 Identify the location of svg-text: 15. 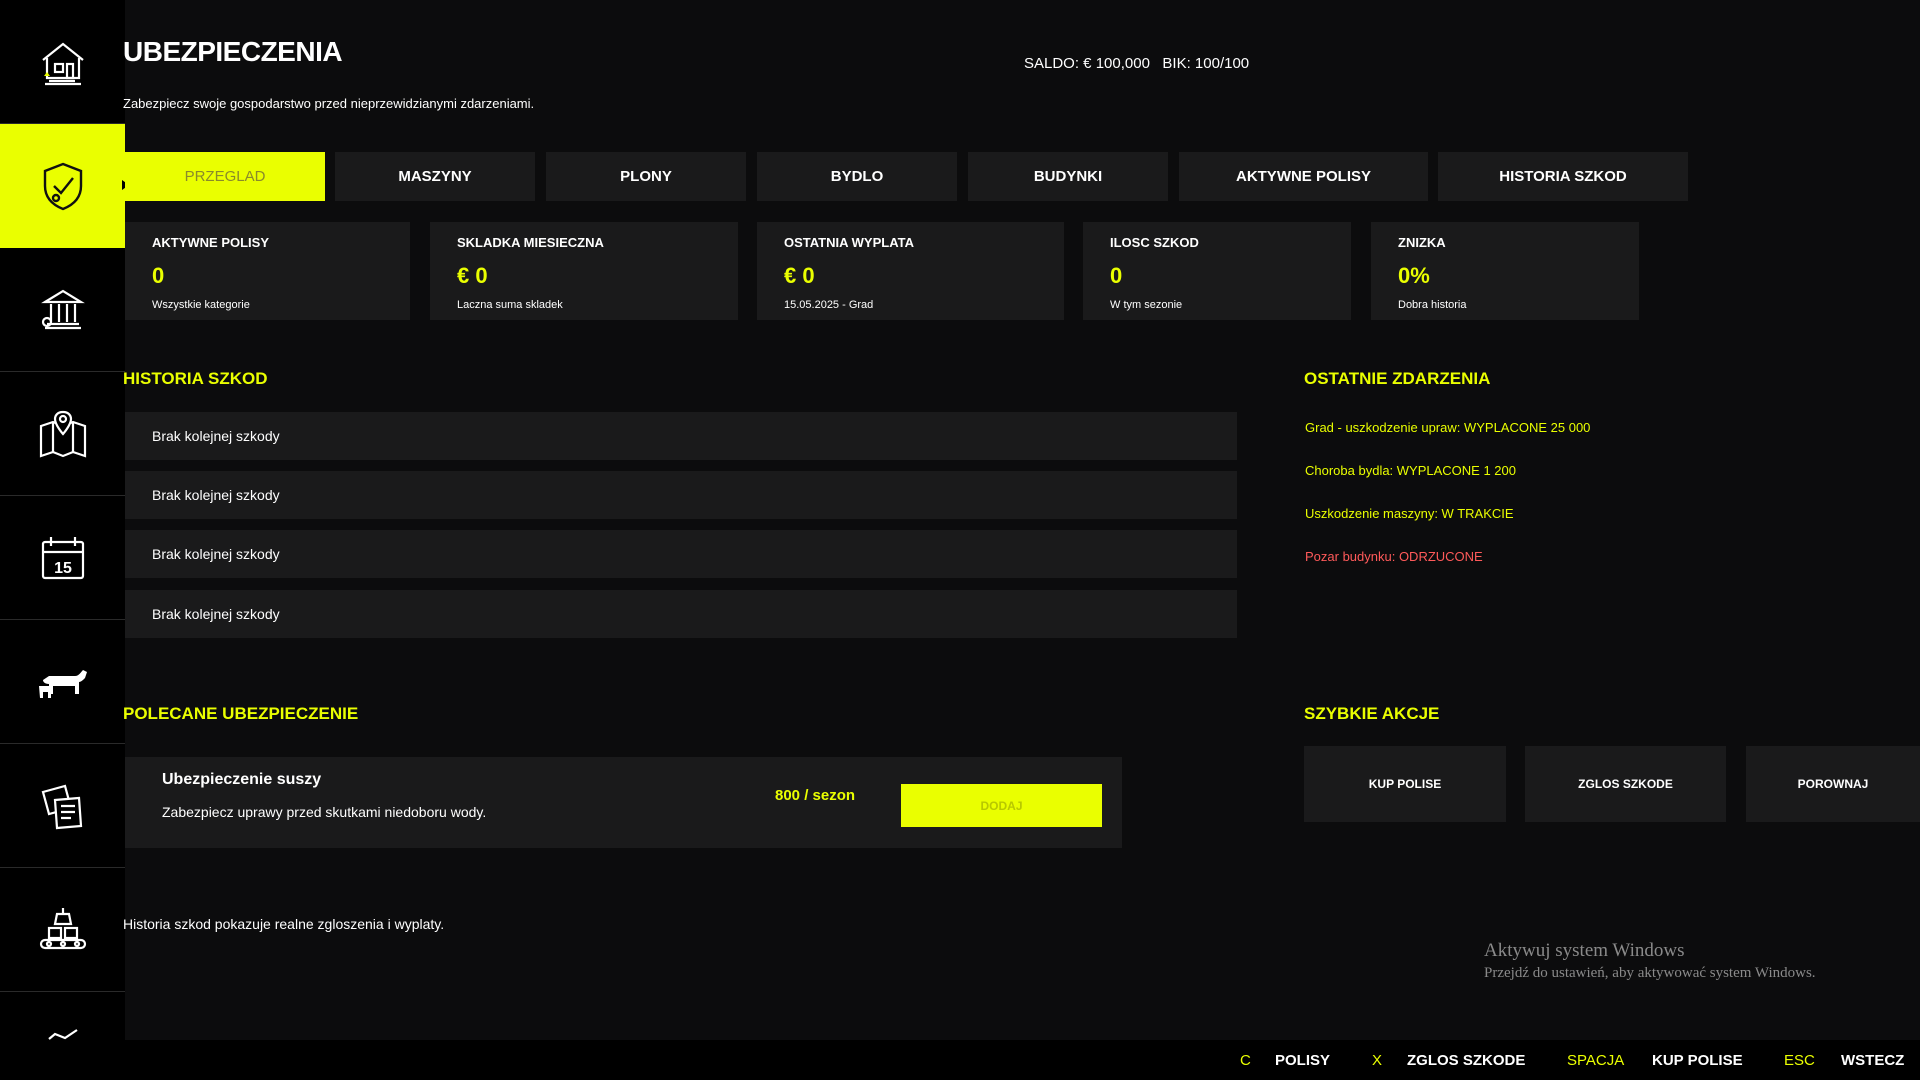
(63, 568).